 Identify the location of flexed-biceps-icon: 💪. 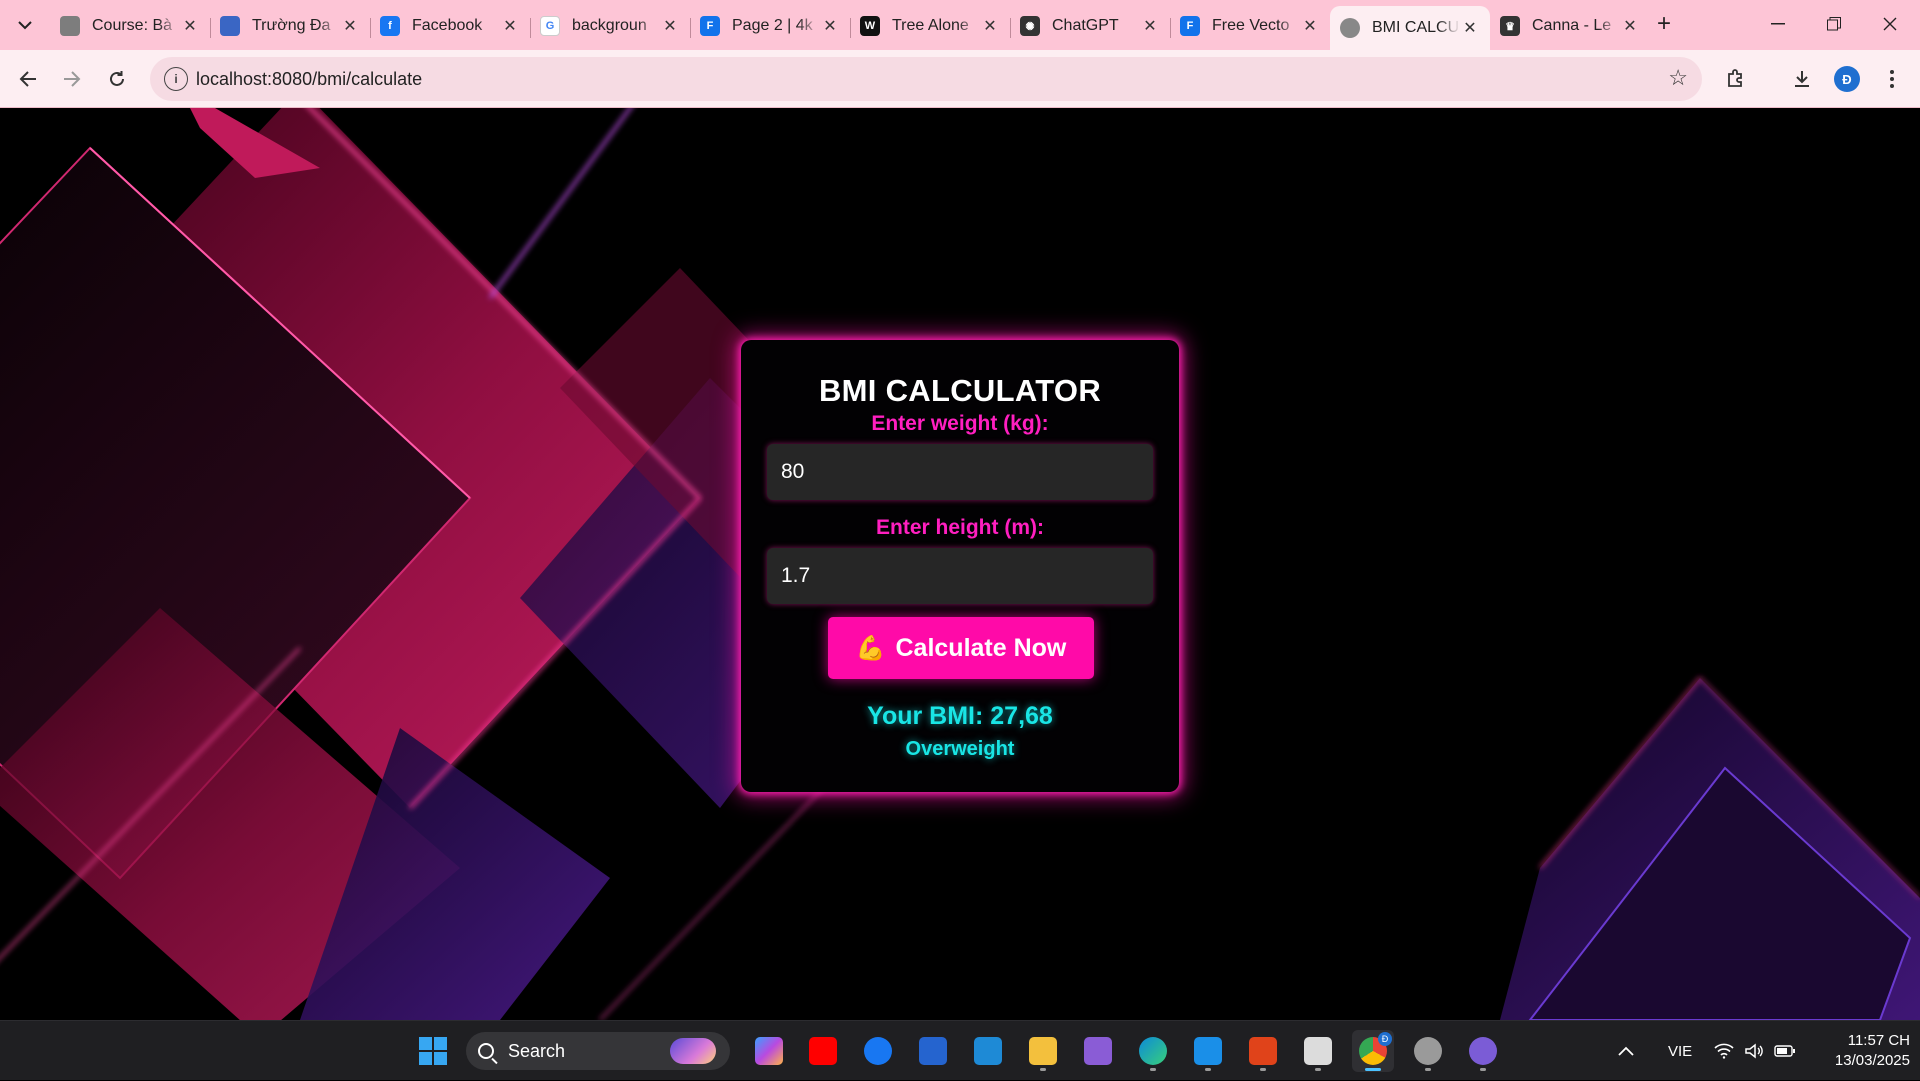
(870, 648).